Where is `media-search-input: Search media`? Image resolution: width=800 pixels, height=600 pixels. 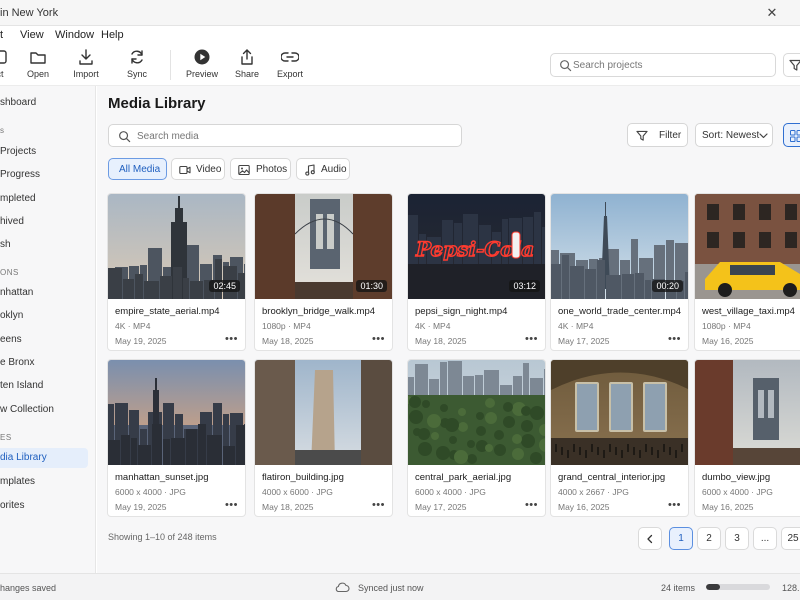 media-search-input: Search media is located at coordinates (285, 135).